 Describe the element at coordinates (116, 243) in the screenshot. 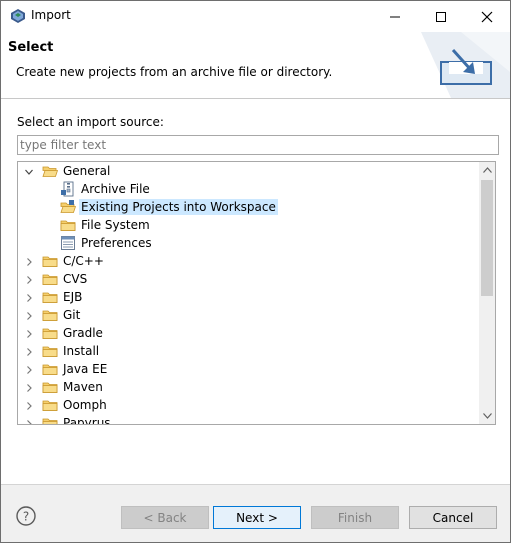

I see `tree-item-label: Preferences` at that location.